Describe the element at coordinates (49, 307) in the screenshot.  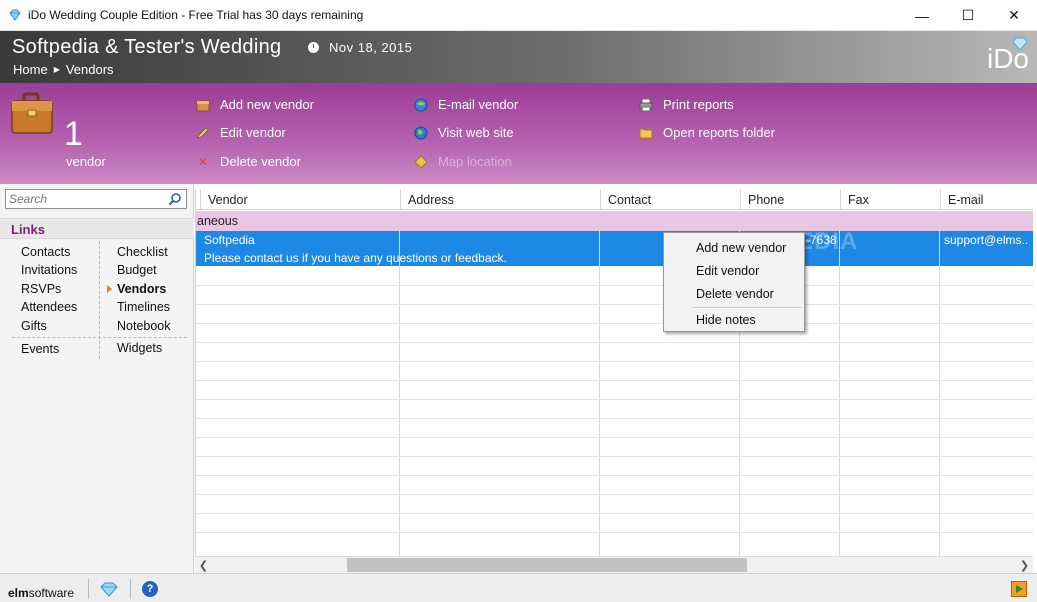
I see `sidebar-item-attendees: Attendees` at that location.